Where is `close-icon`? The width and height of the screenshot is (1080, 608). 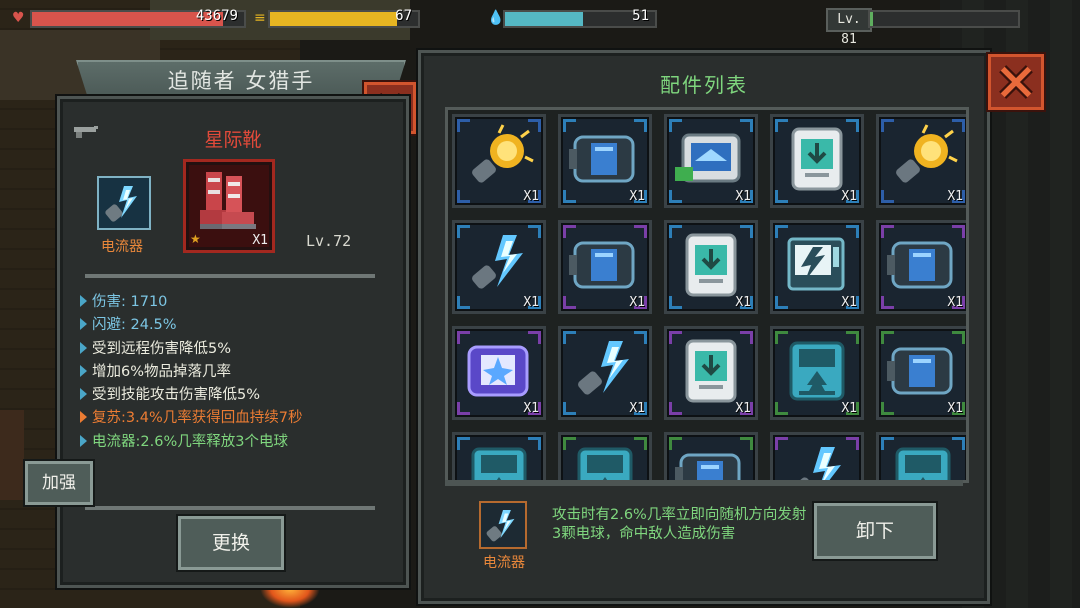
close-icon is located at coordinates (1016, 82).